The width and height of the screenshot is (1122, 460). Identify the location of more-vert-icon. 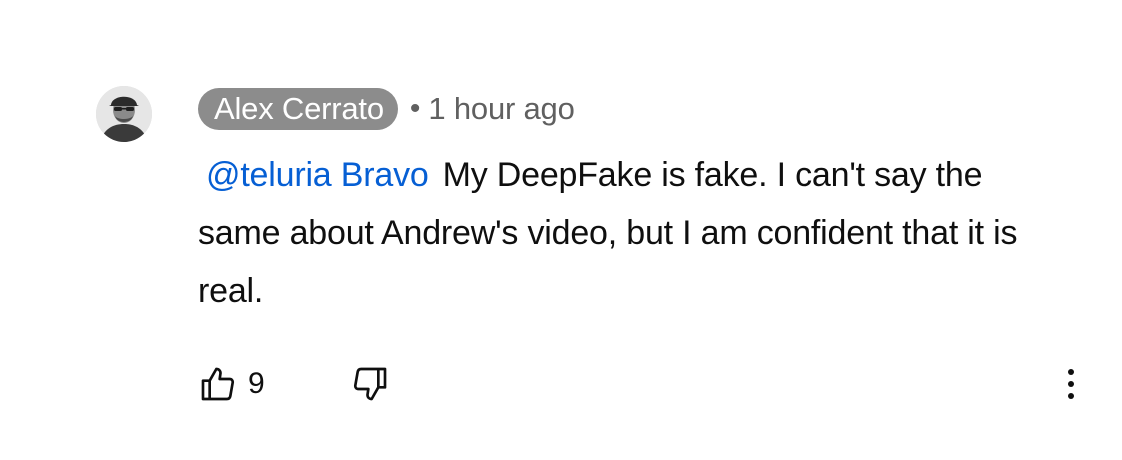
(1071, 384).